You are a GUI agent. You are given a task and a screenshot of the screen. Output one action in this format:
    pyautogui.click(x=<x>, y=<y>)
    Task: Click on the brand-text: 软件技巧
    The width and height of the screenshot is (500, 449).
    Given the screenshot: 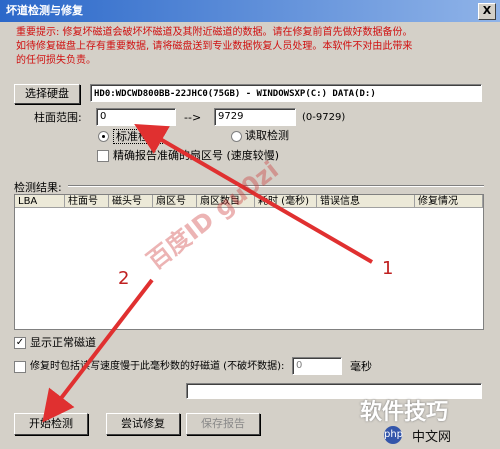 What is the action you would take?
    pyautogui.click(x=404, y=412)
    